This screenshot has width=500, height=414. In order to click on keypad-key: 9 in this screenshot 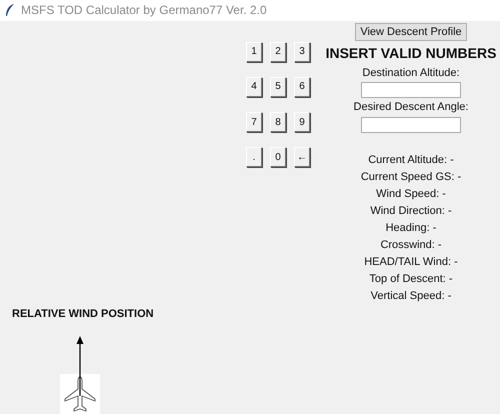, I will do `click(302, 122)`.